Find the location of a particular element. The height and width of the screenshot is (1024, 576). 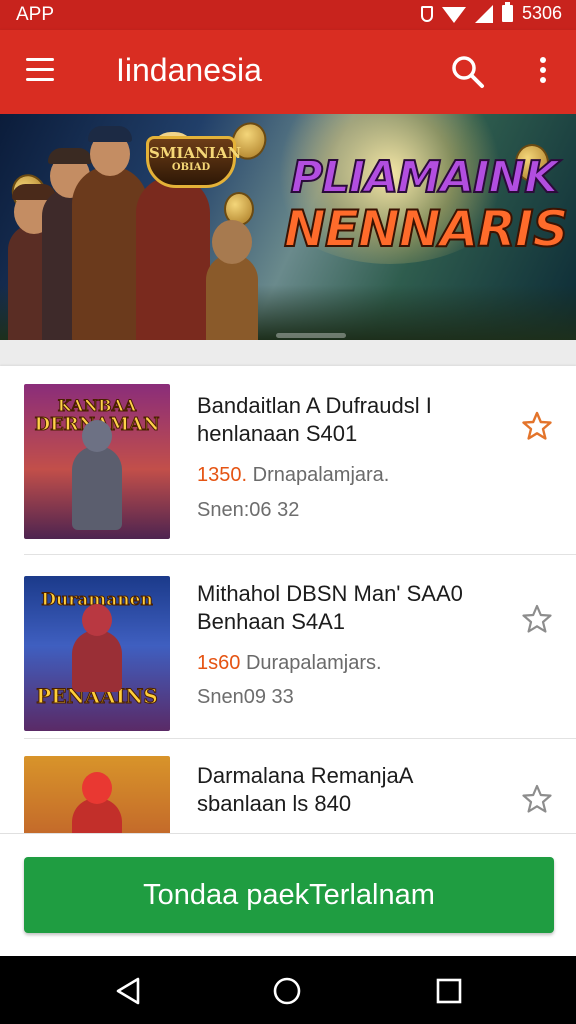

banner-logo: SMIANIAN OBIAD is located at coordinates (193, 162).